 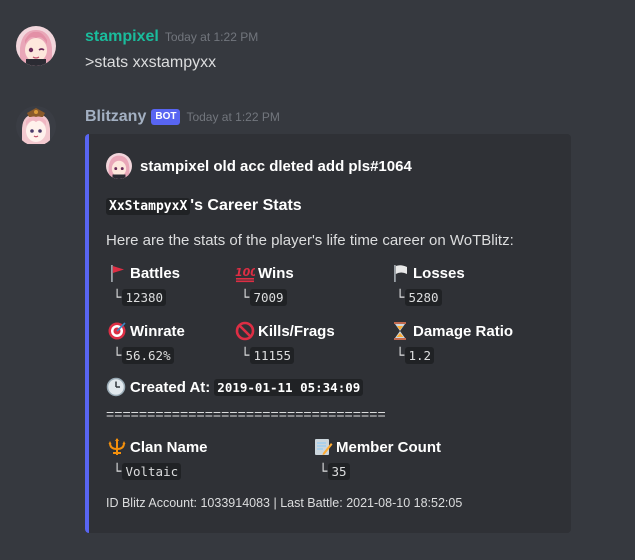 I want to click on field-value: Voltaic, so click(x=152, y=471).